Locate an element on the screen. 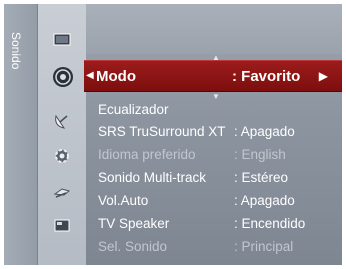  right-arrow-icon: ▶ is located at coordinates (323, 76).